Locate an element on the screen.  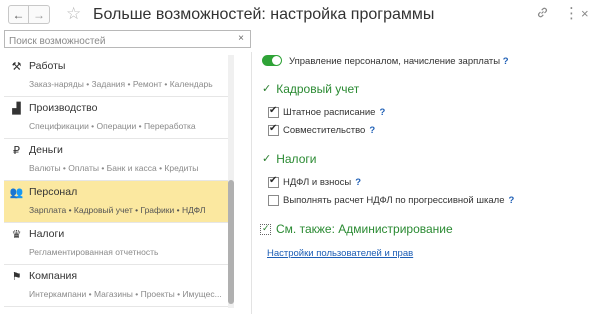
user-rights-settings-link: Настройки пользователей и прав is located at coordinates (340, 253).